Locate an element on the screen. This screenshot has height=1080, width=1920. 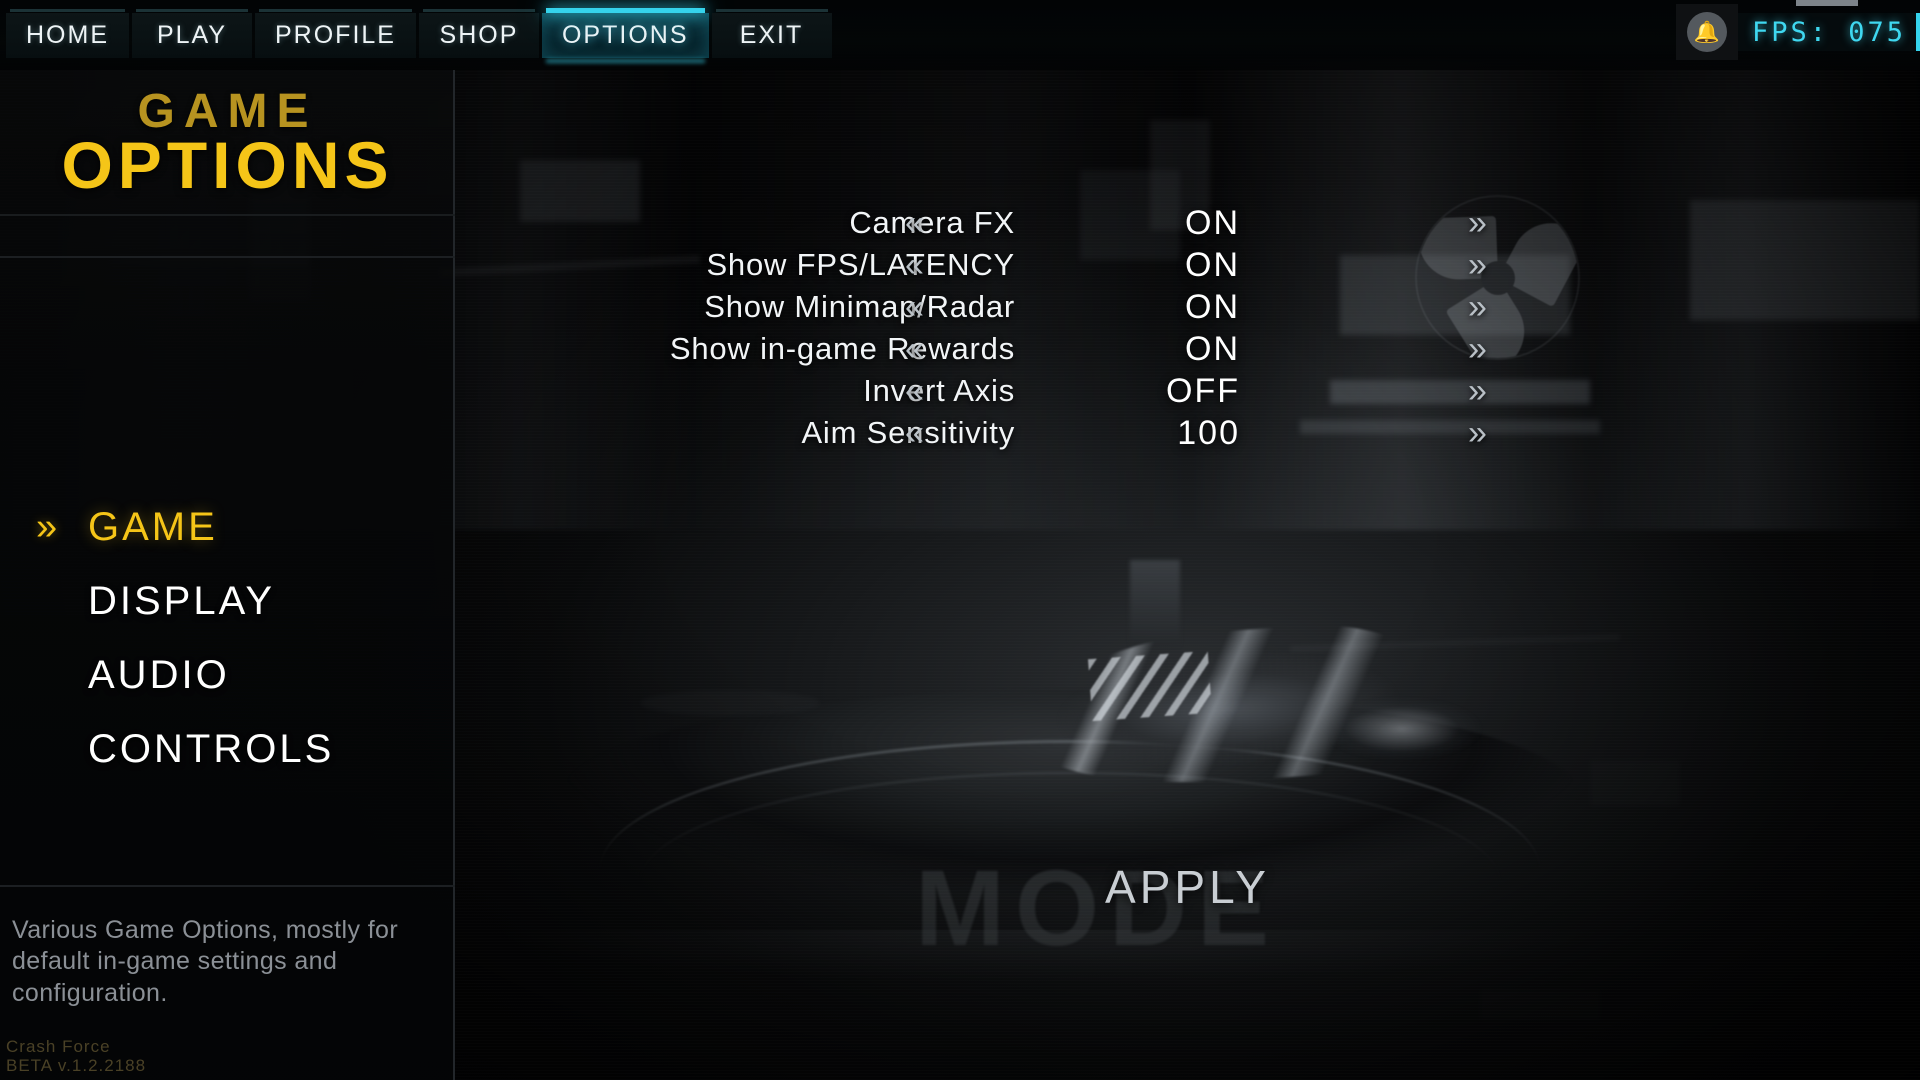
nav-tab-label: EXIT is located at coordinates (771, 35).